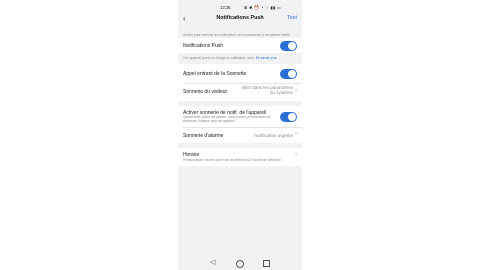 This screenshot has height=270, width=480. I want to click on visitor-ringtone-value-line2: du système, so click(281, 92).